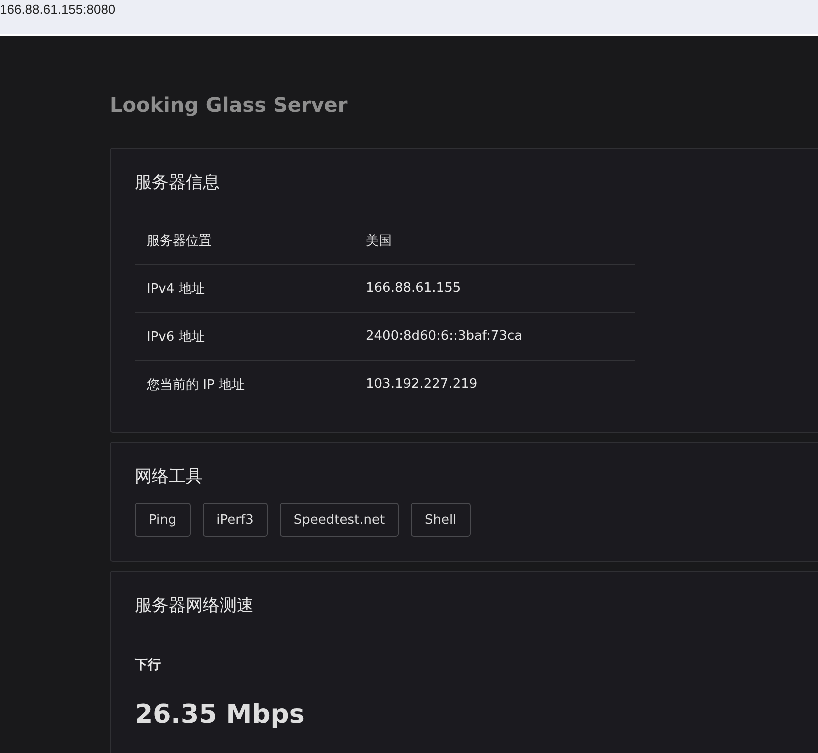 This screenshot has width=818, height=753. I want to click on table-cell-text: 服务器位置, so click(179, 241).